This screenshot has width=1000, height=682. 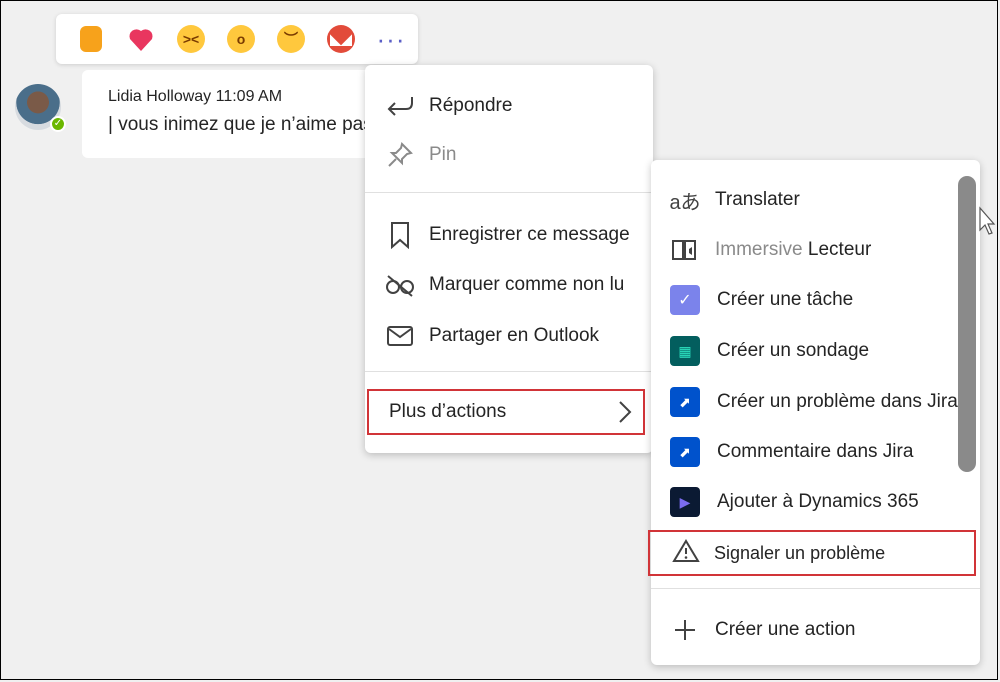 What do you see at coordinates (837, 401) in the screenshot?
I see `create-jira-issue-label: Créer un problème dans Jira` at bounding box center [837, 401].